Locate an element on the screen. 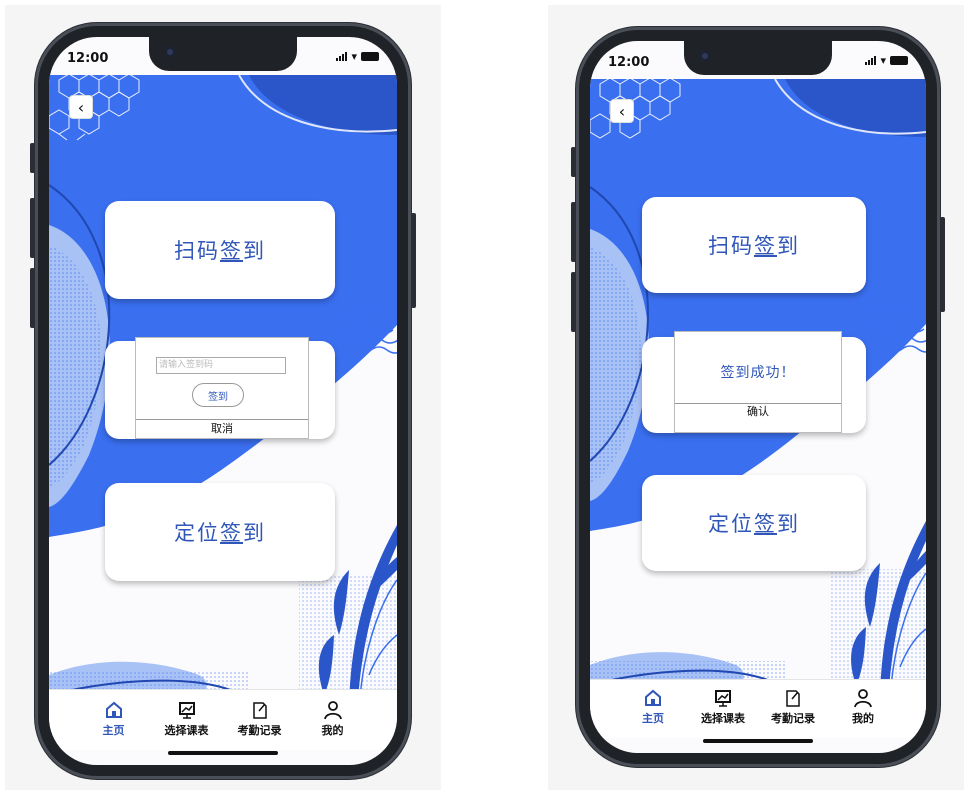  code-input: 请输入签到码 is located at coordinates (221, 365).